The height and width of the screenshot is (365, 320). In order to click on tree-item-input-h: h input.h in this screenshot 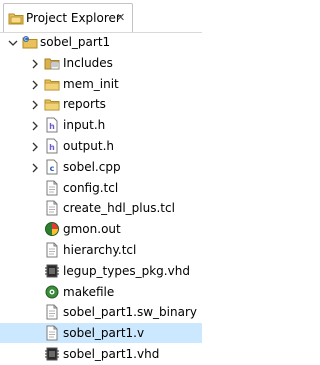, I will do `click(101, 125)`.